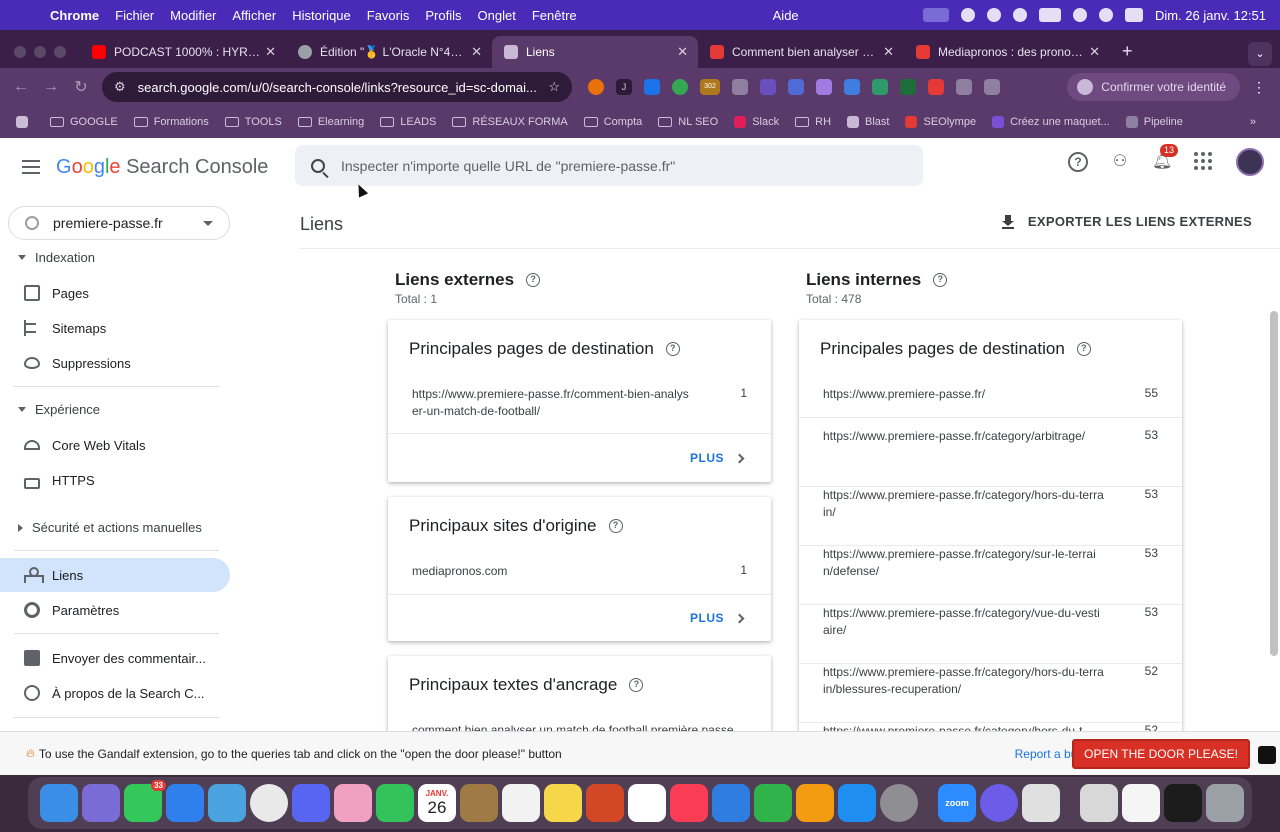 The width and height of the screenshot is (1280, 832). Describe the element at coordinates (612, 122) in the screenshot. I see `bookmark-folder: Compta` at that location.